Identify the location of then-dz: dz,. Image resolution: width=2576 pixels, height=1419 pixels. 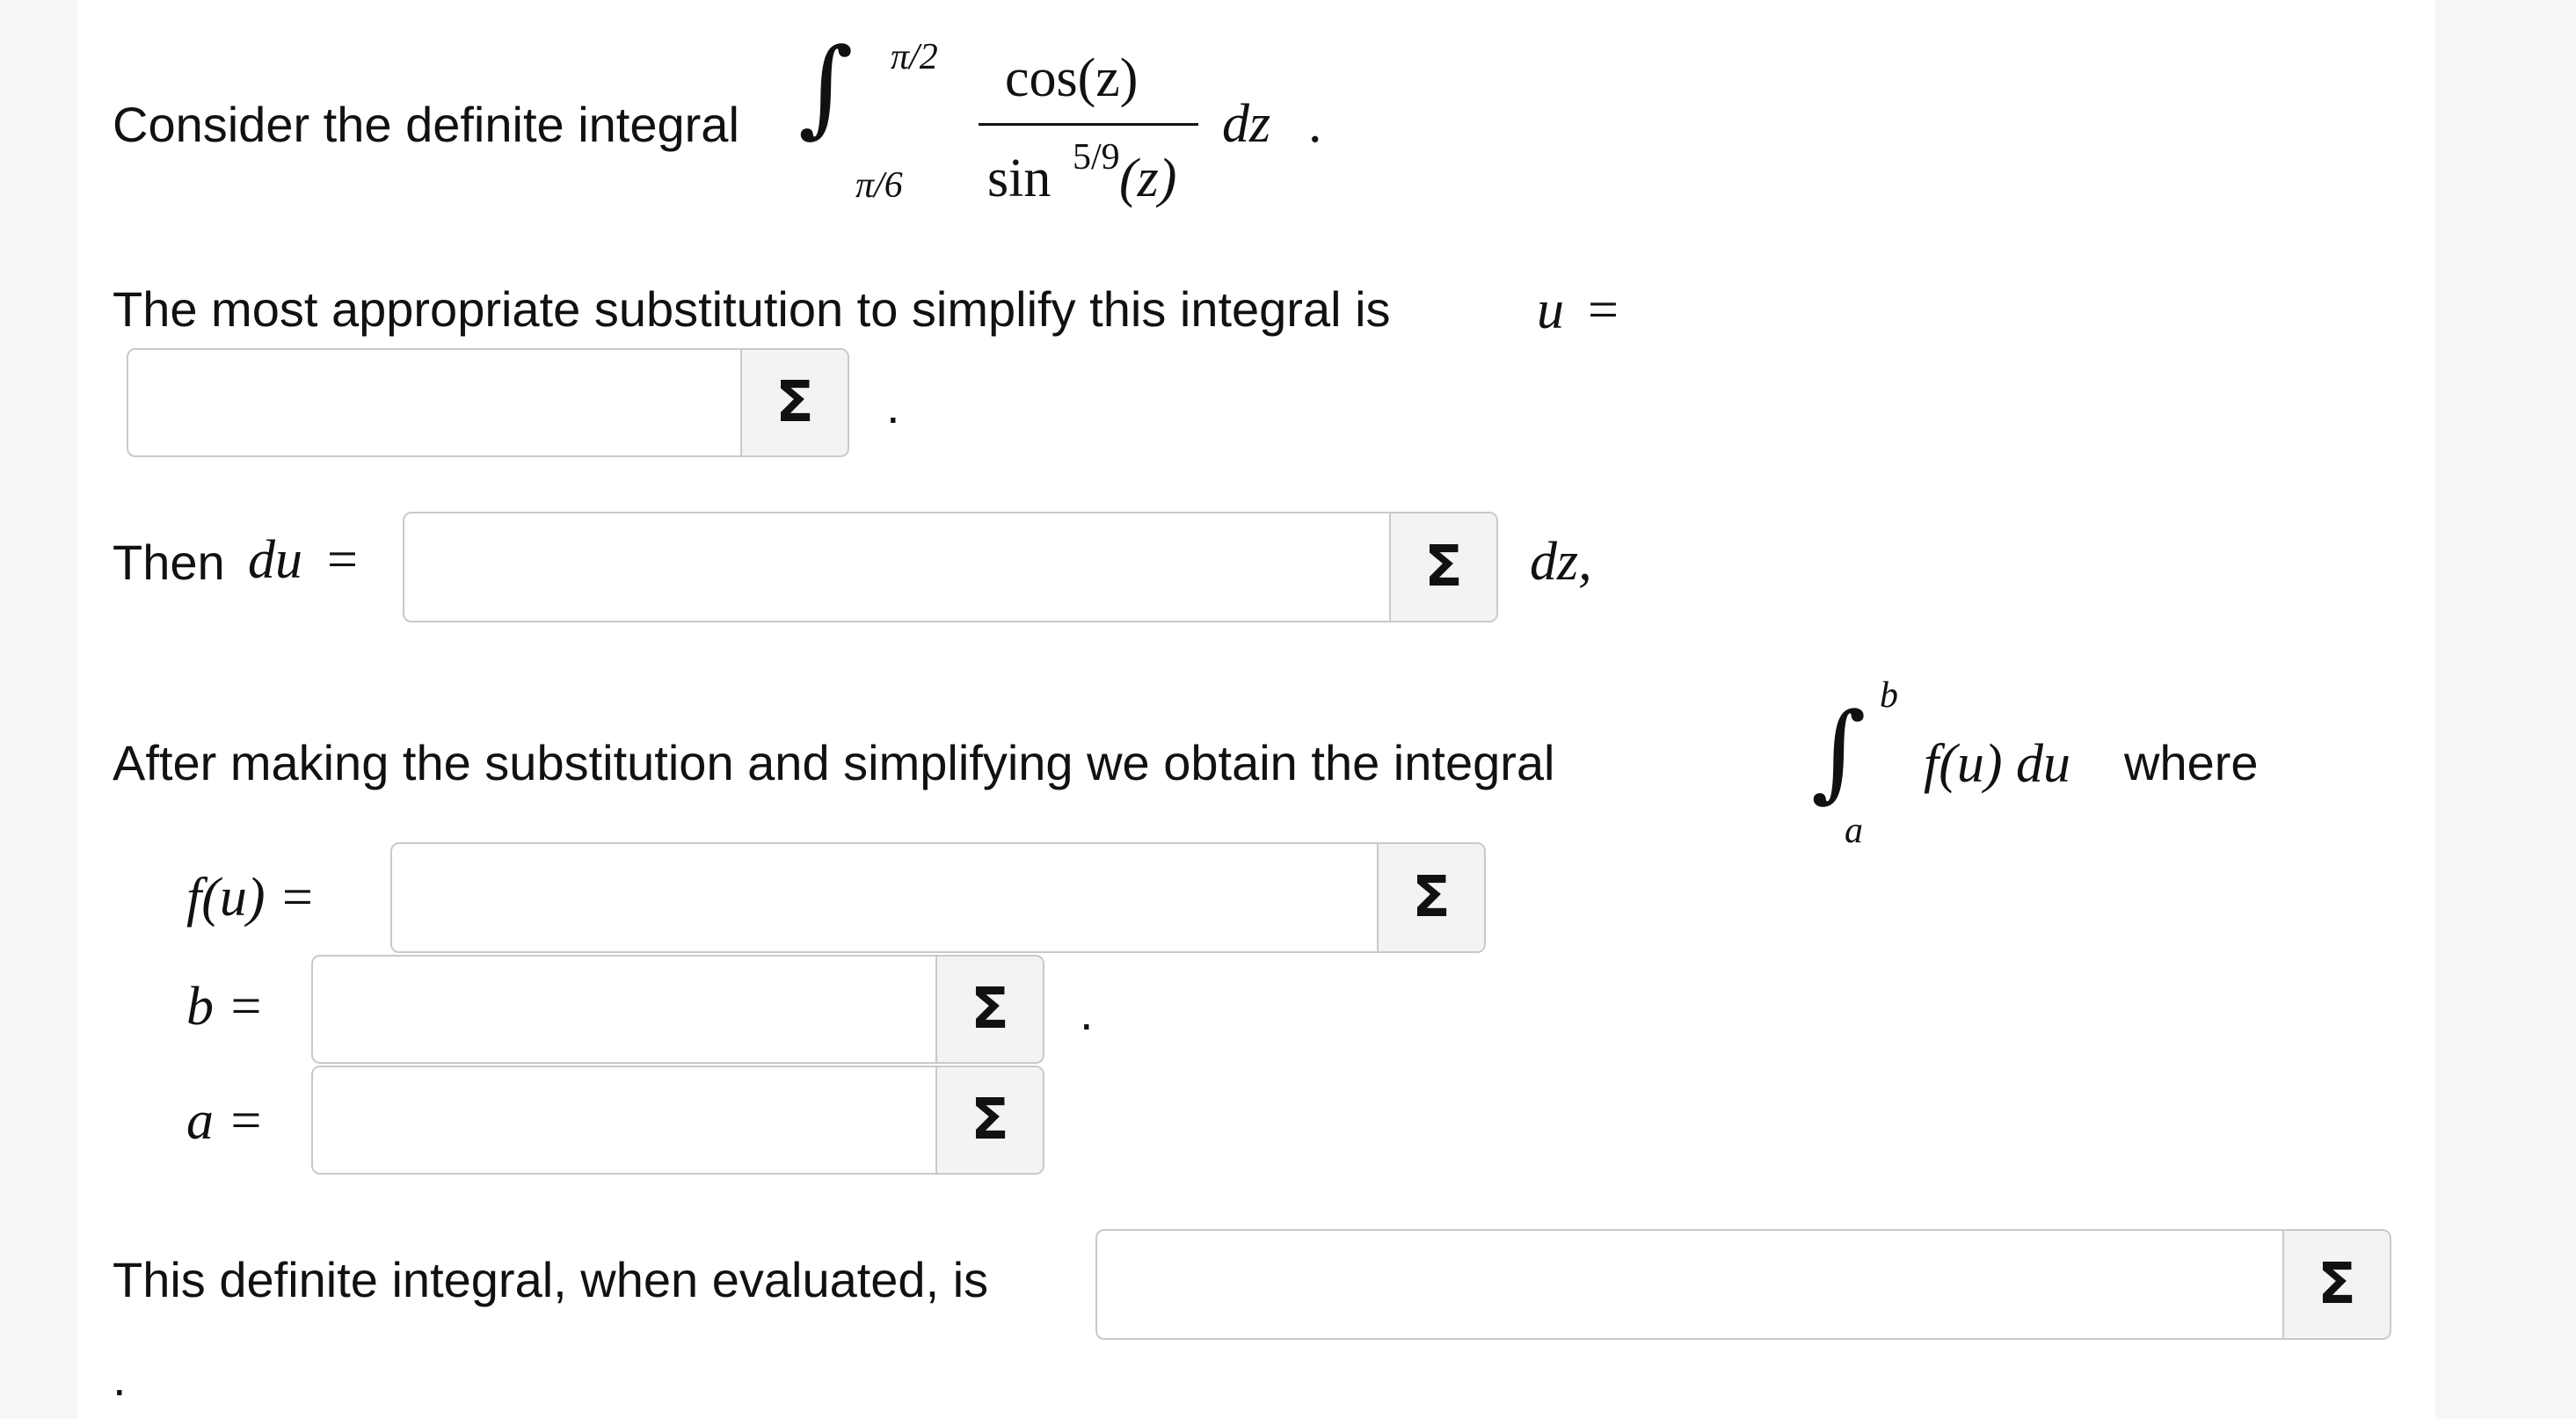
(1561, 562).